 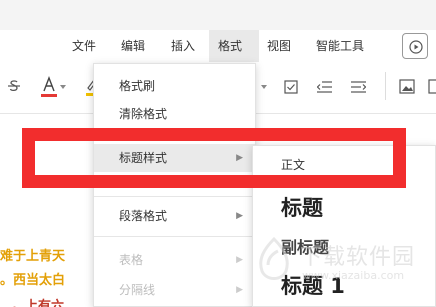 I want to click on menu-item-clear-format: 清除格式, so click(x=174, y=114).